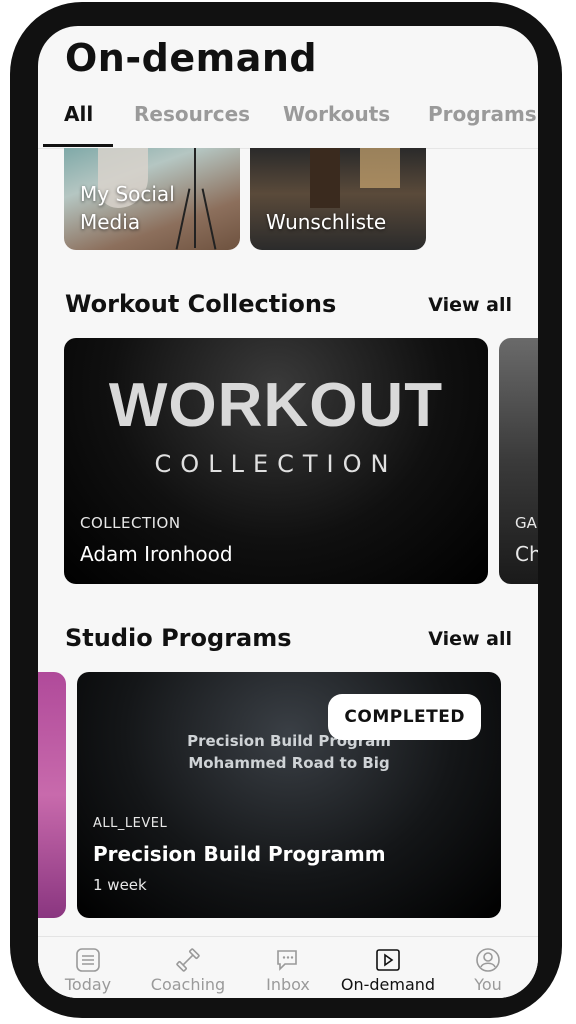 This screenshot has height=1024, width=576. Describe the element at coordinates (276, 405) in the screenshot. I see `collection-art-title: WORKOUT` at that location.